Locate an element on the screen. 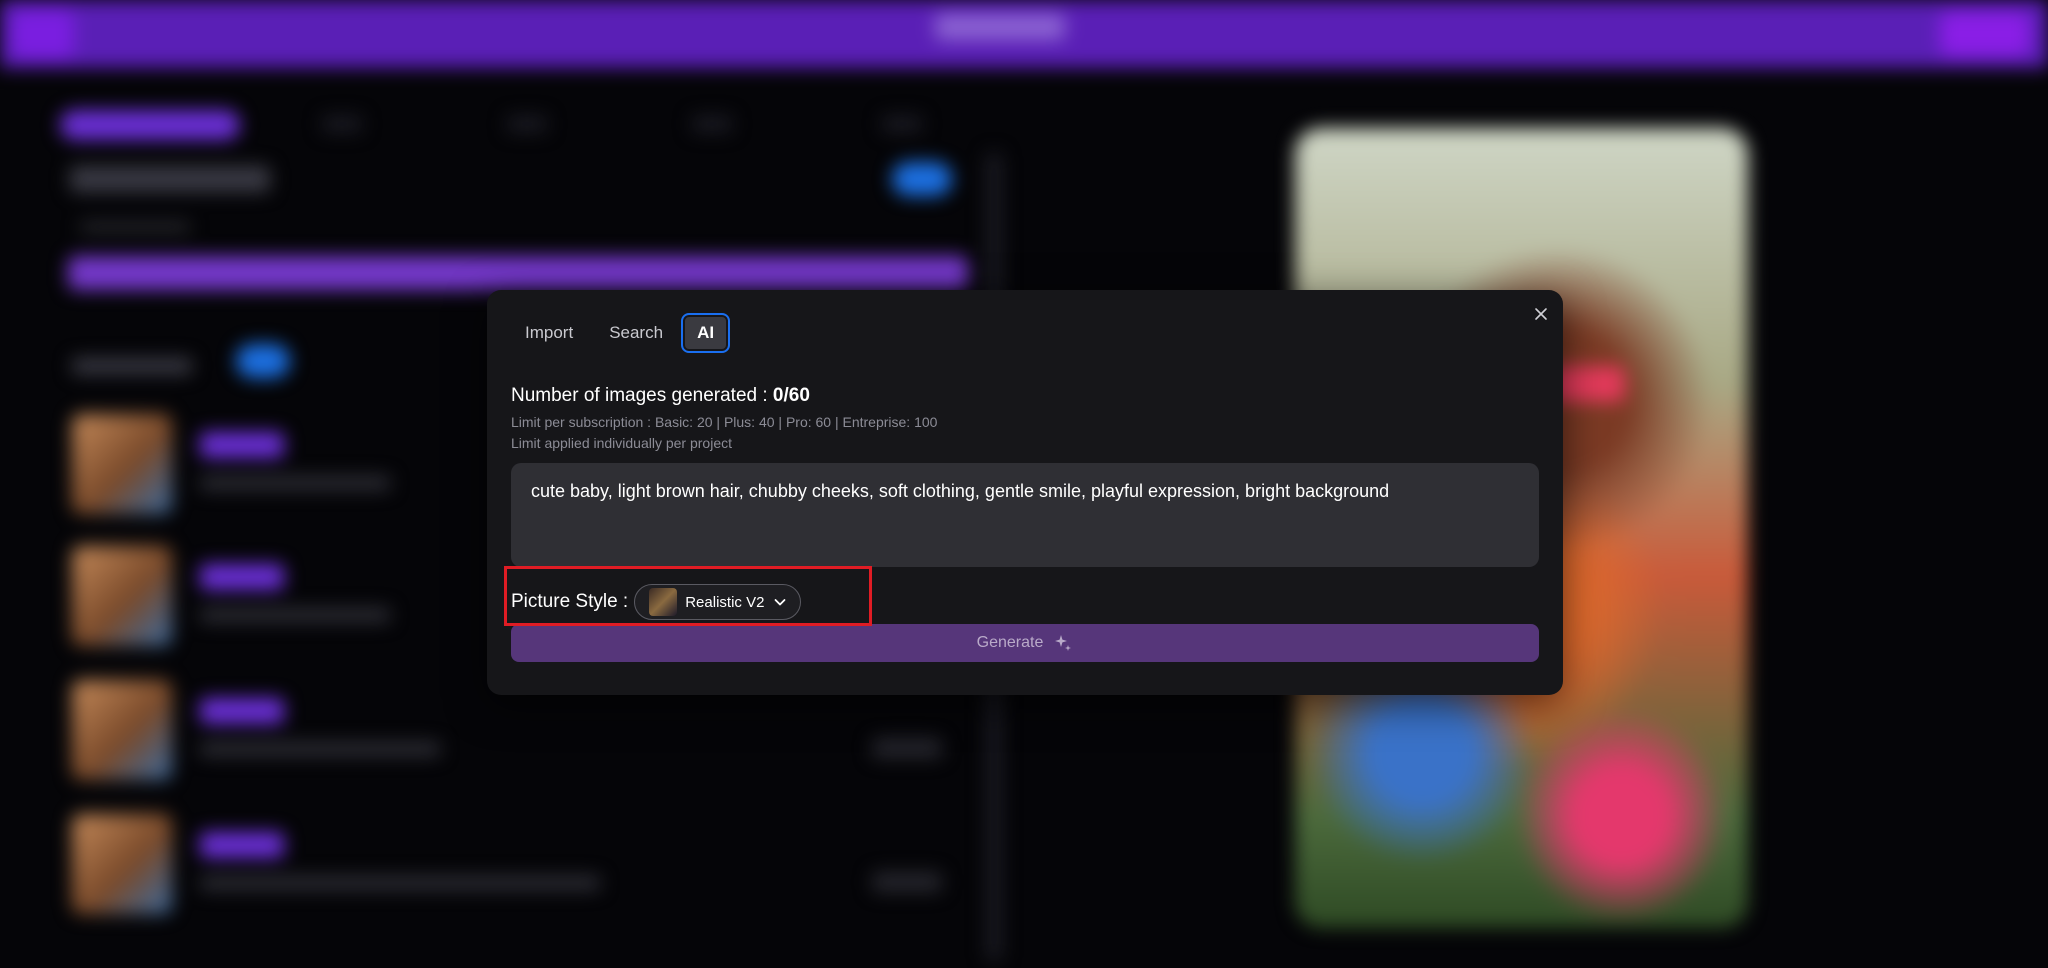 The image size is (2048, 968). sparkle-icon is located at coordinates (1063, 643).